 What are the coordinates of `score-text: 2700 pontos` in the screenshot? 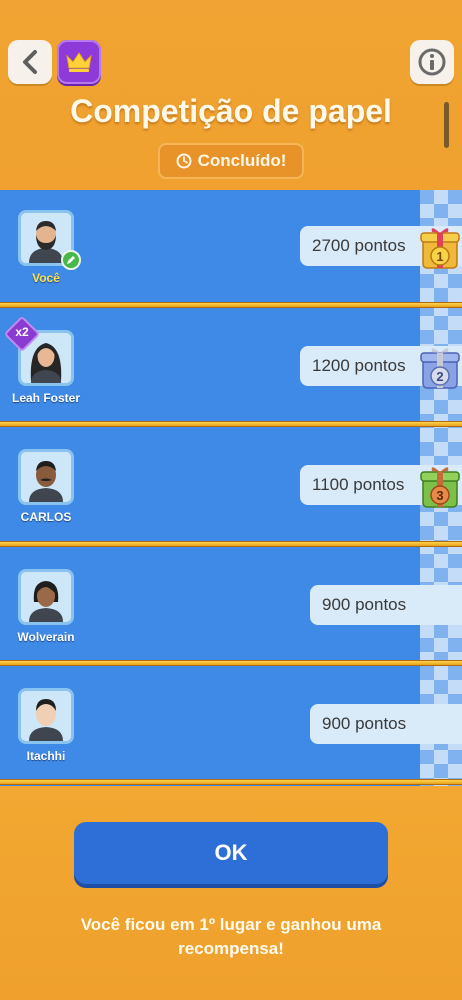 It's located at (359, 245).